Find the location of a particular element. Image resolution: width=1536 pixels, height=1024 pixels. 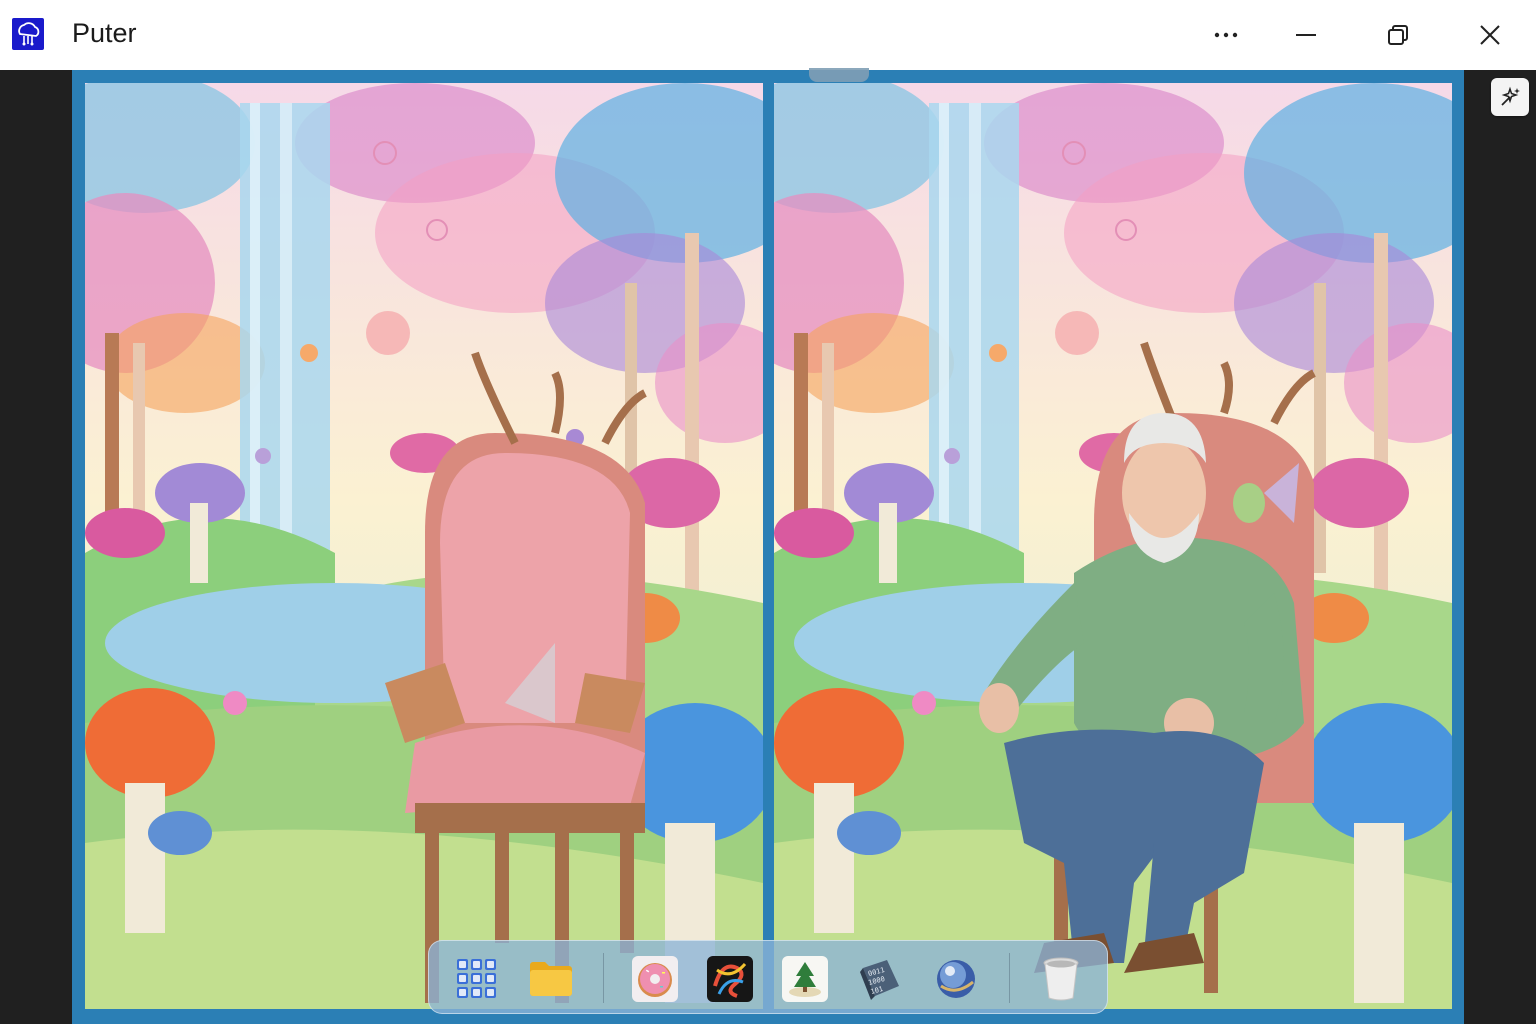

minimize-button is located at coordinates (1306, 35).